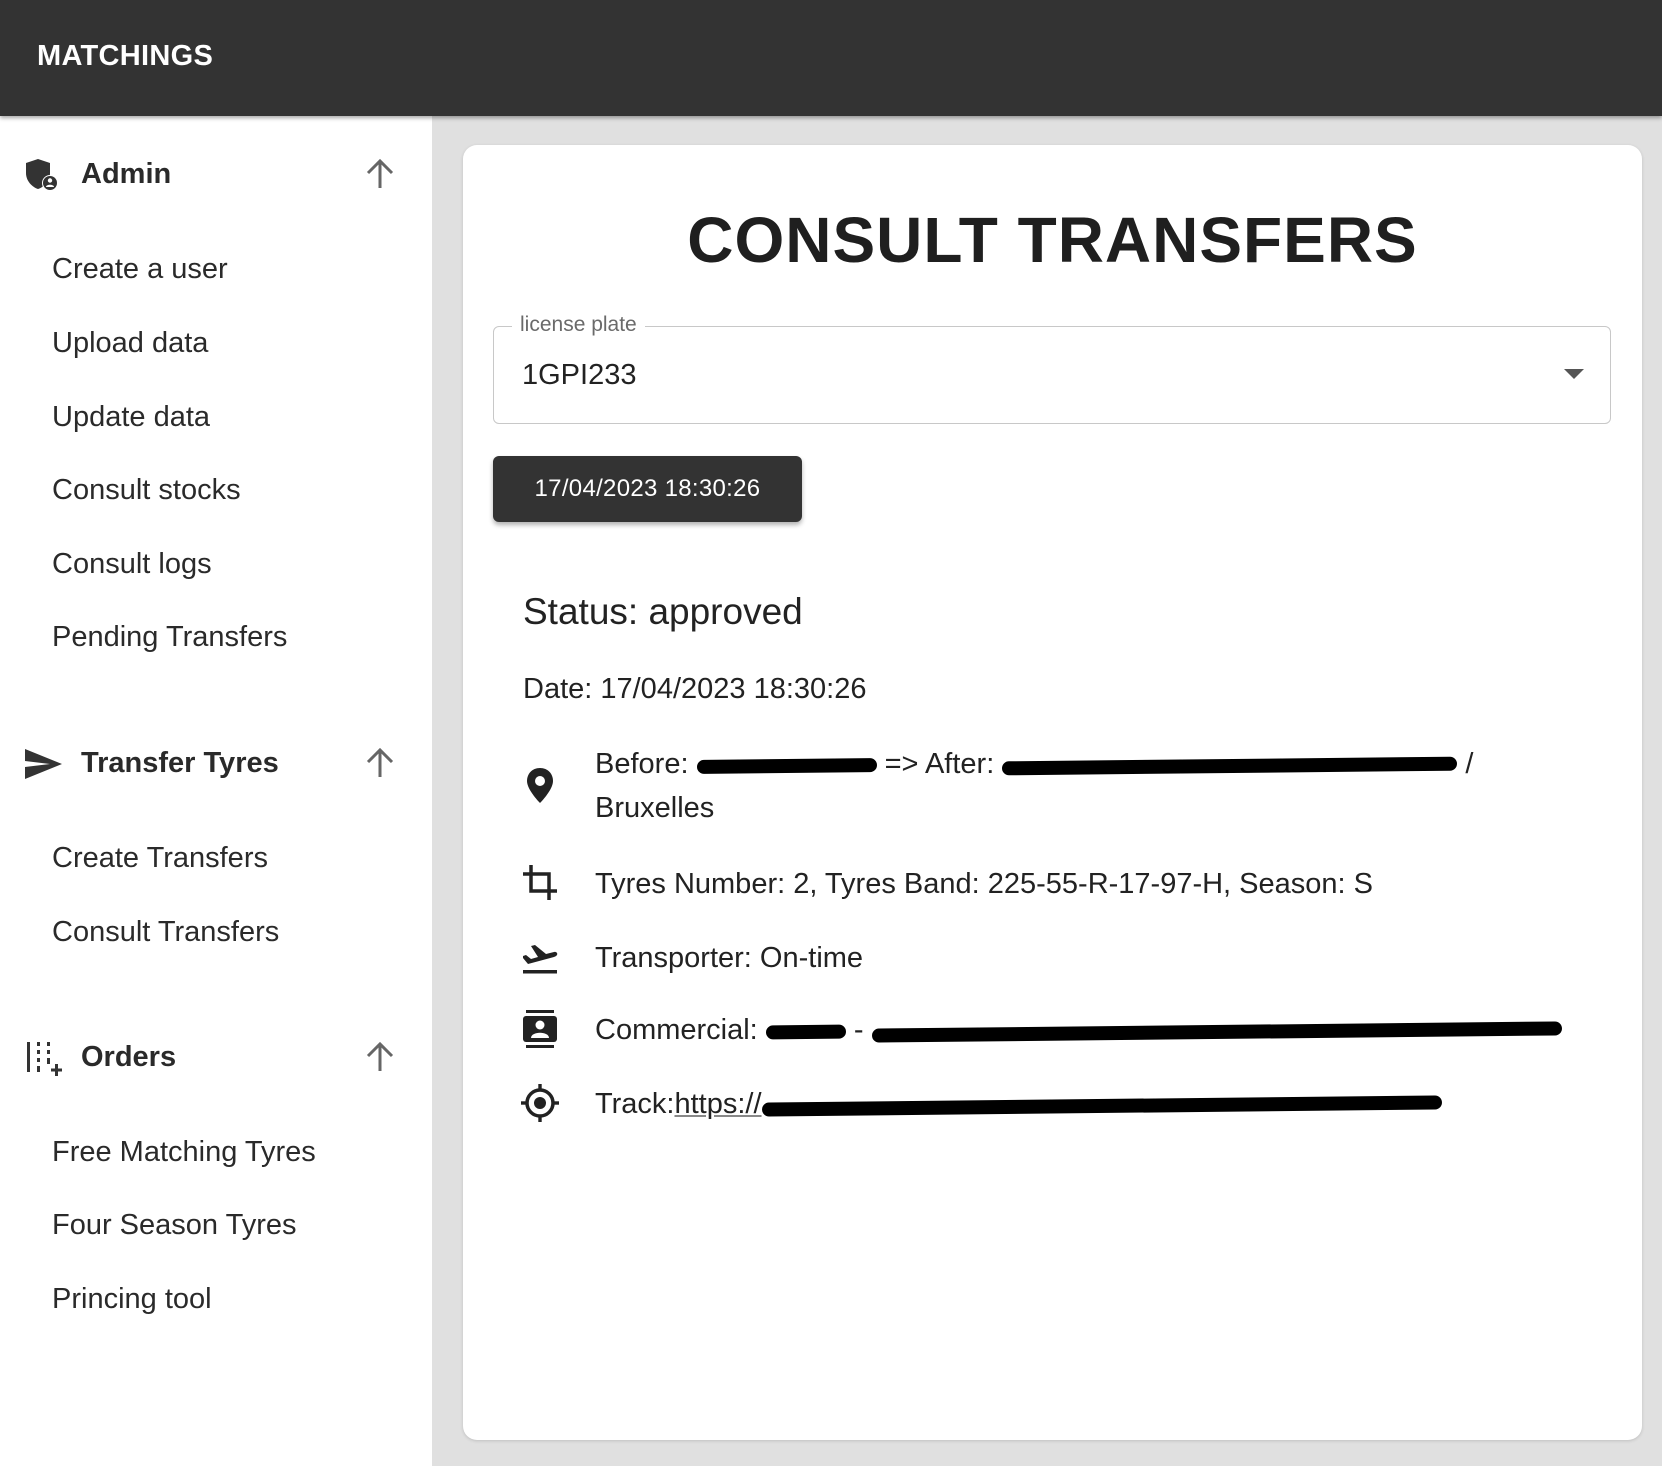  What do you see at coordinates (540, 785) in the screenshot?
I see `location-pin-icon` at bounding box center [540, 785].